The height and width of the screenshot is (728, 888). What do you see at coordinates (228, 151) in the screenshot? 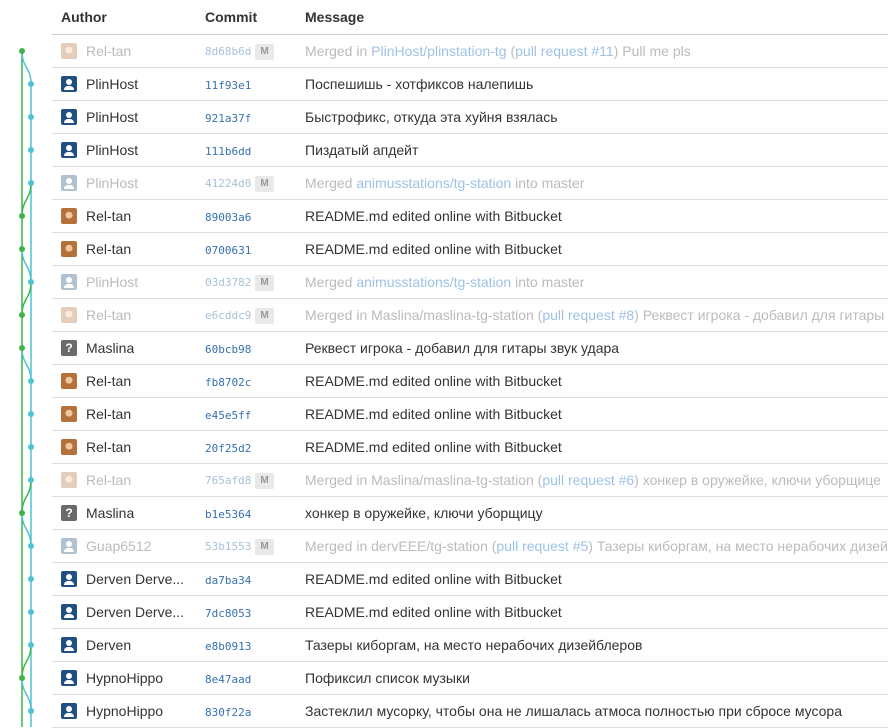
I see `commit-hash-link: 111b6dd` at bounding box center [228, 151].